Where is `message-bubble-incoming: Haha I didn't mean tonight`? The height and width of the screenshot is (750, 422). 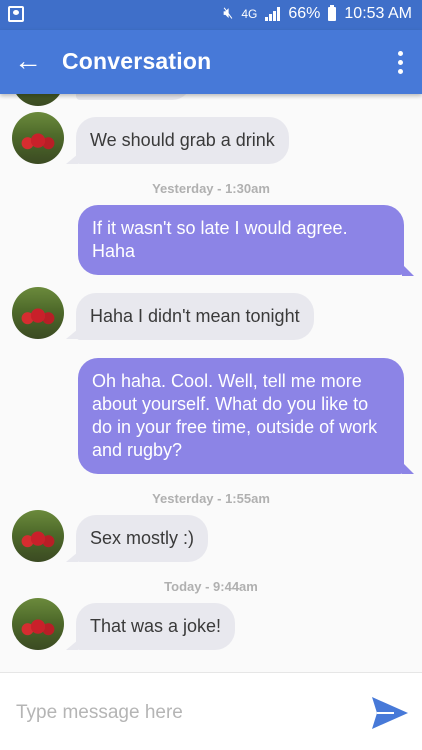 message-bubble-incoming: Haha I didn't mean tonight is located at coordinates (195, 316).